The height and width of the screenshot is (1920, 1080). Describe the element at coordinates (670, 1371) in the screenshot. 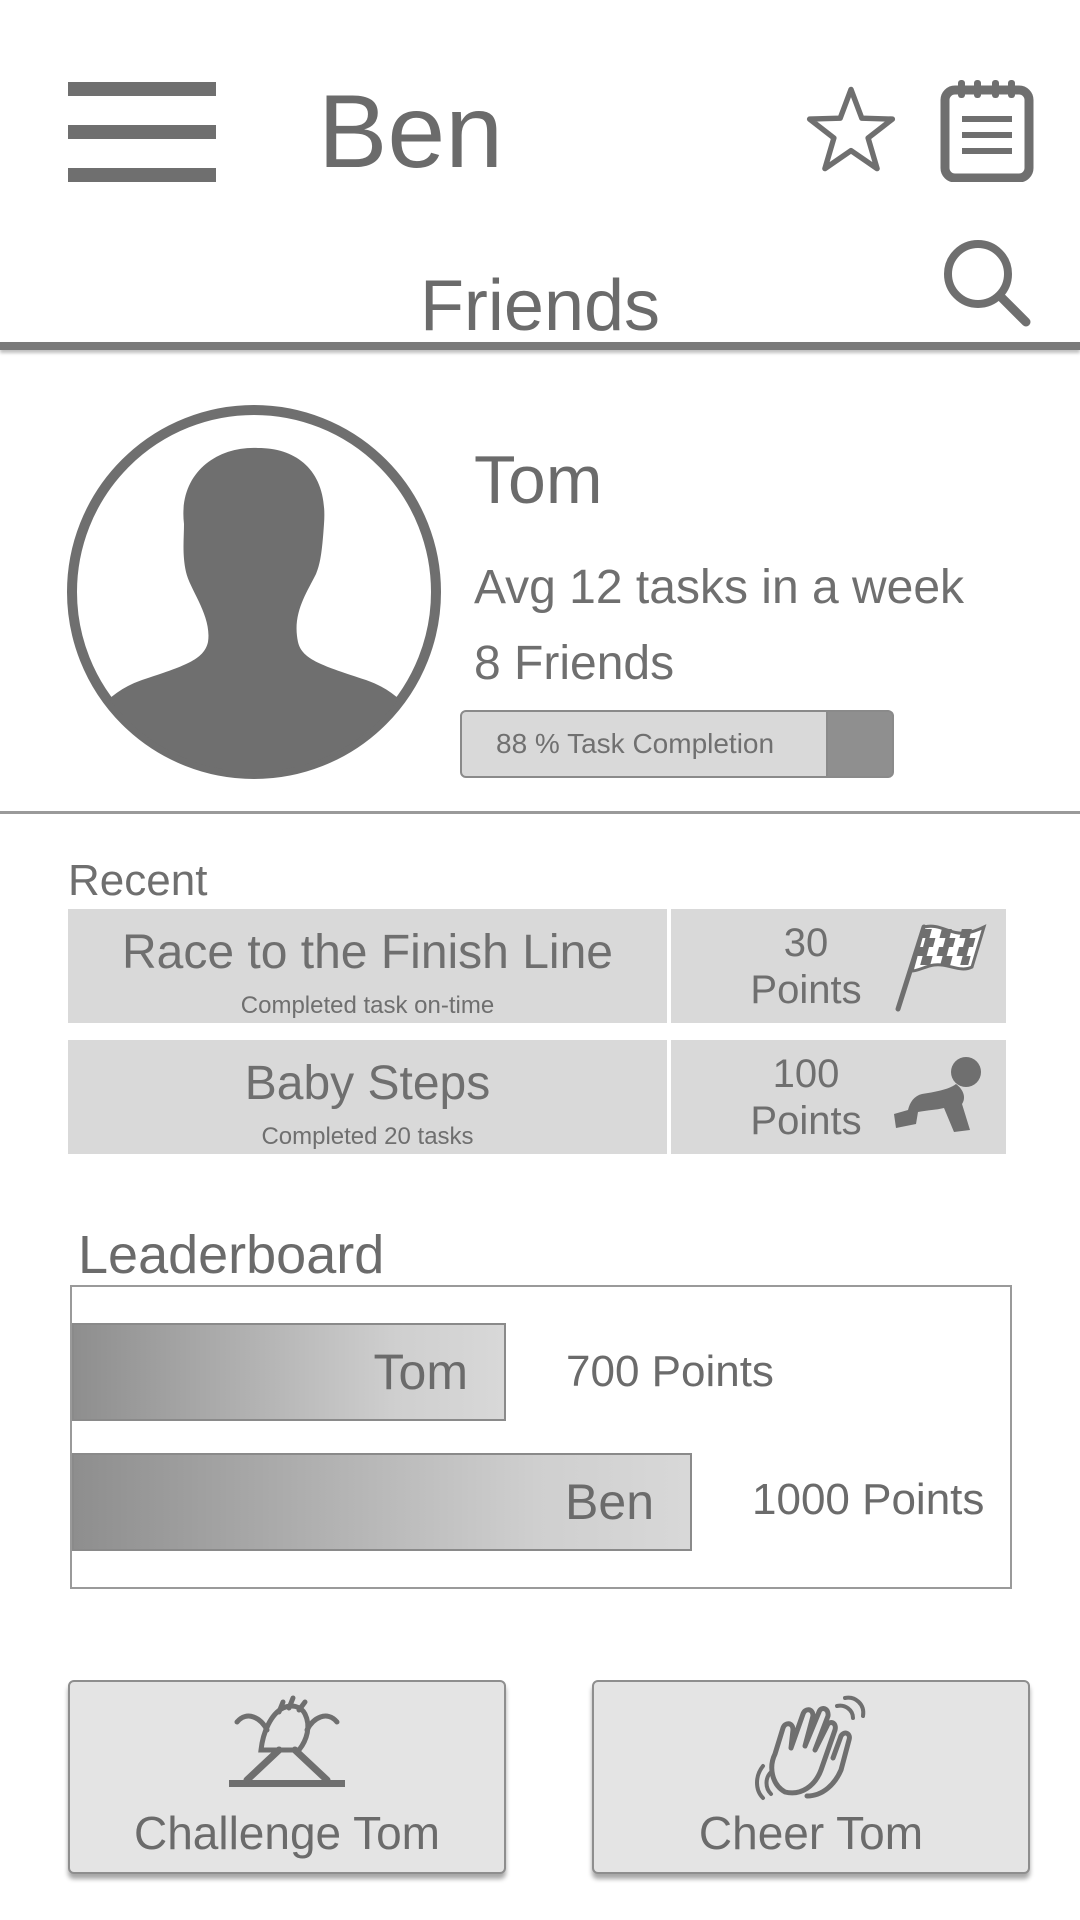

I see `leaderboard-points: 700 Points` at that location.